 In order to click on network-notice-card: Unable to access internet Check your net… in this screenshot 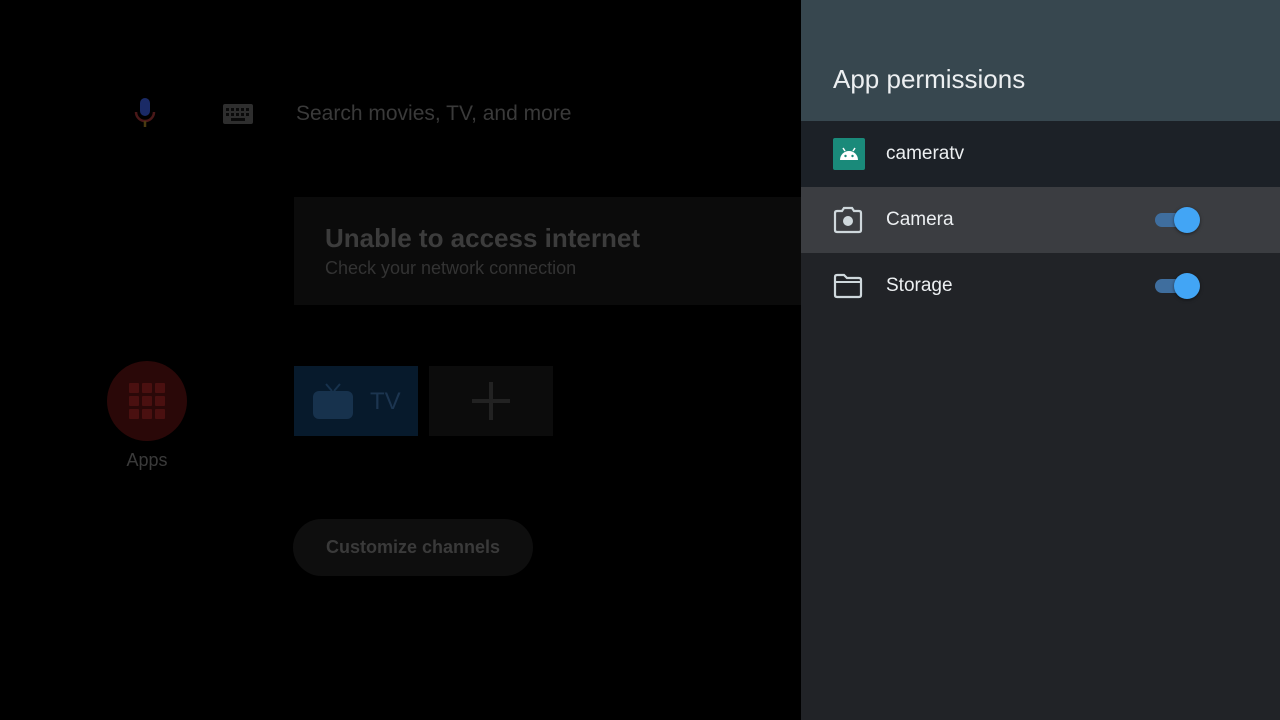, I will do `click(554, 251)`.